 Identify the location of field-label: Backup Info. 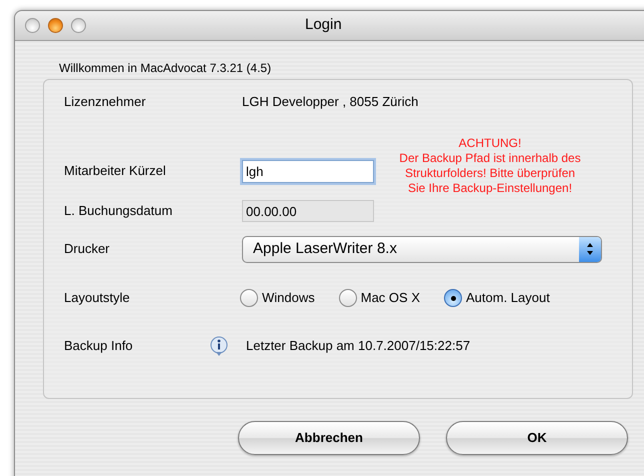
(99, 346).